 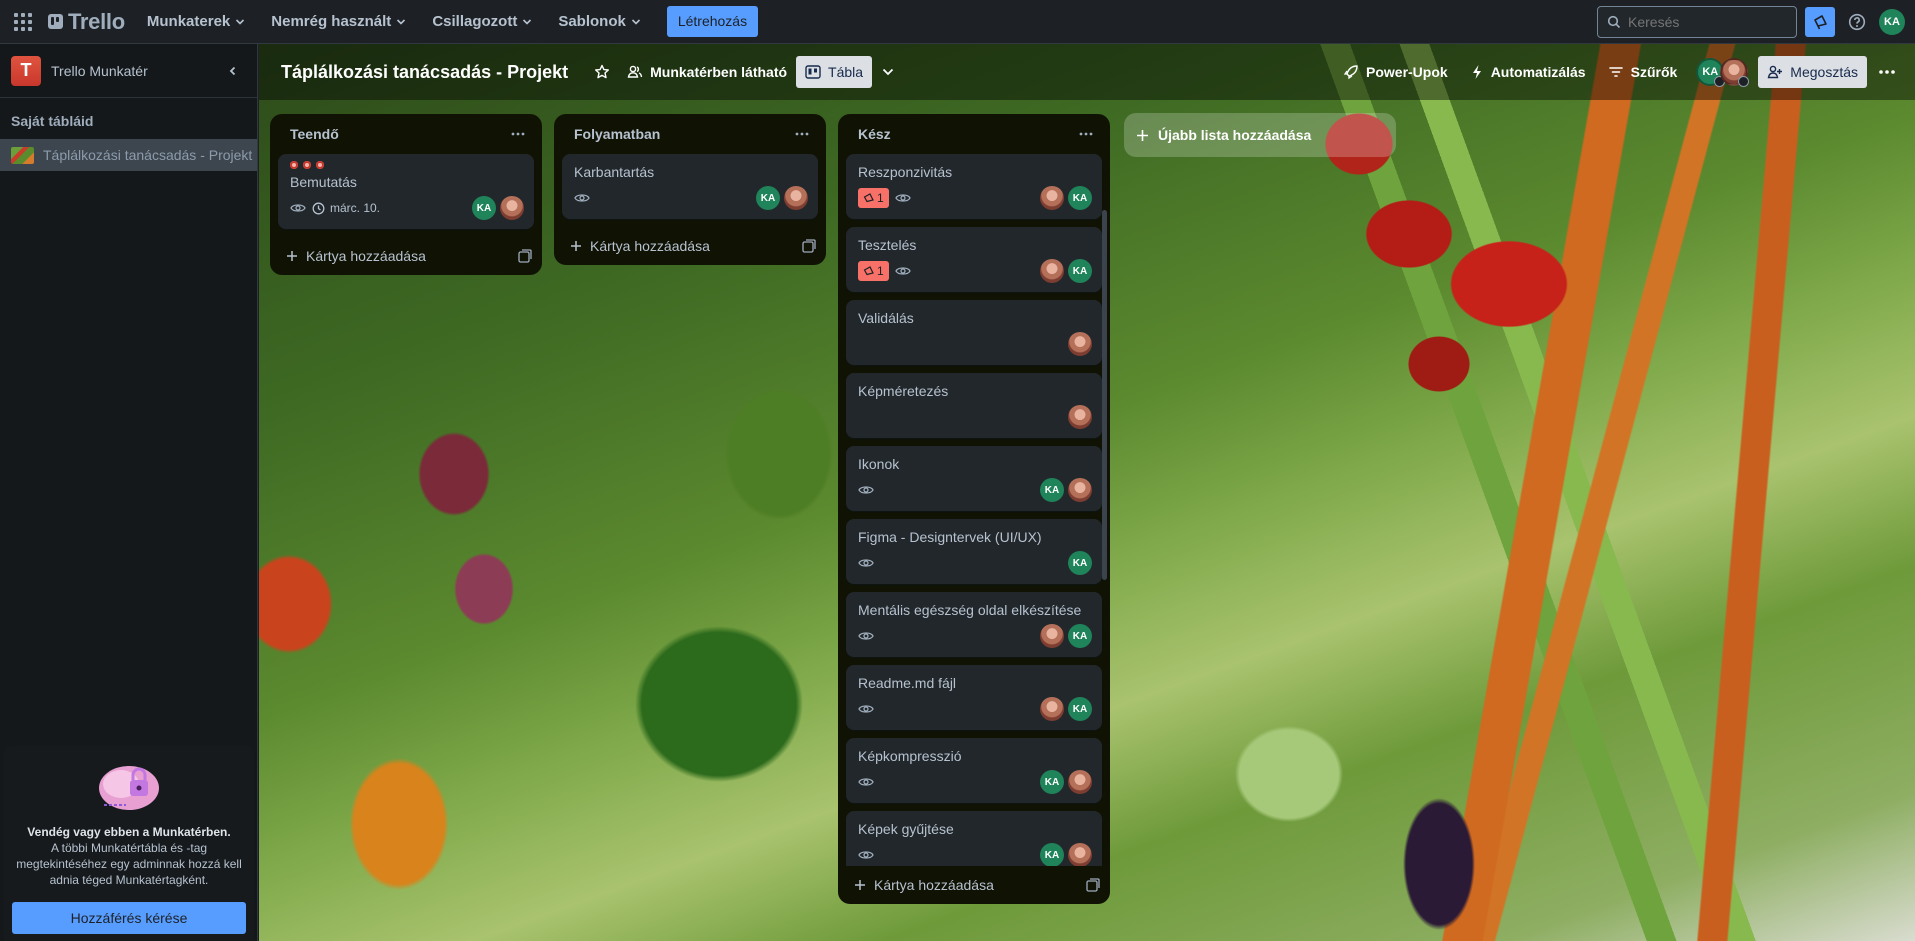 What do you see at coordinates (233, 71) in the screenshot?
I see `collapse-sidebar-button` at bounding box center [233, 71].